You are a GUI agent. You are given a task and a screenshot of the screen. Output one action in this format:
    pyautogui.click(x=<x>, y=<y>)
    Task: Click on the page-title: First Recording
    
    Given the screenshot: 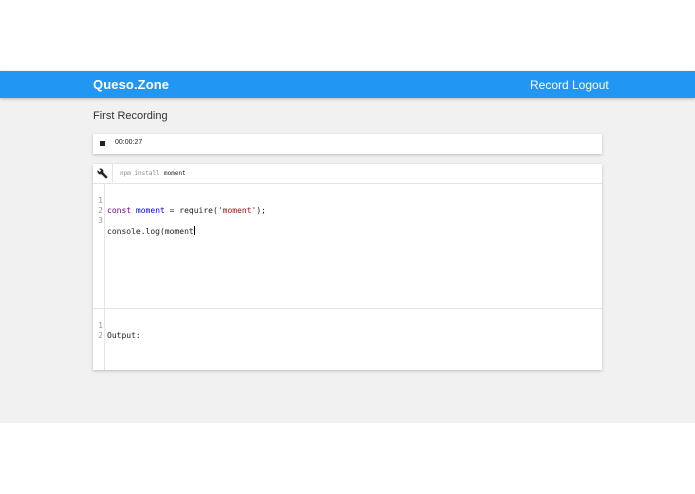 What is the action you would take?
    pyautogui.click(x=130, y=116)
    